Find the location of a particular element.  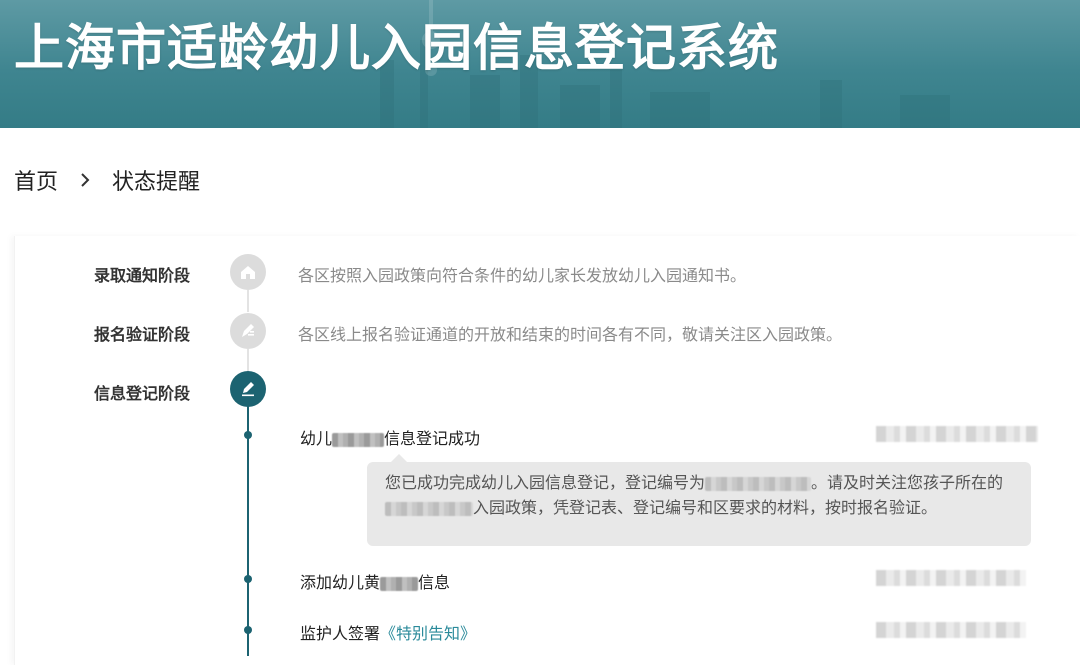

home-icon is located at coordinates (248, 272).